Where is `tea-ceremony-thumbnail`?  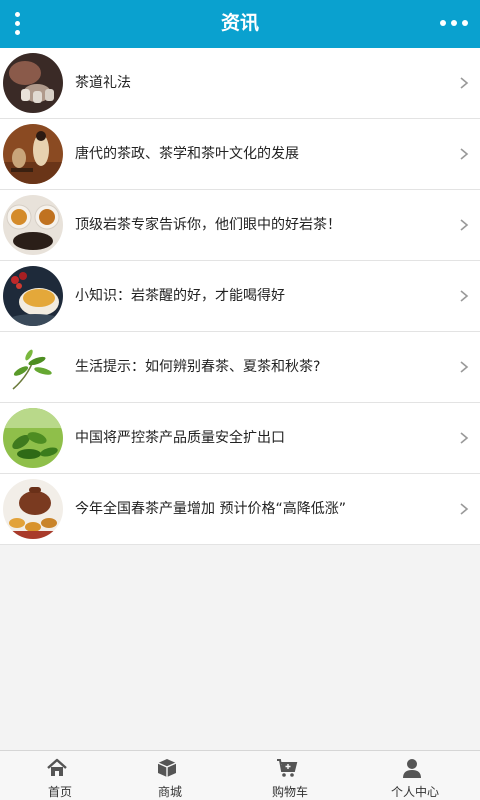 tea-ceremony-thumbnail is located at coordinates (33, 83).